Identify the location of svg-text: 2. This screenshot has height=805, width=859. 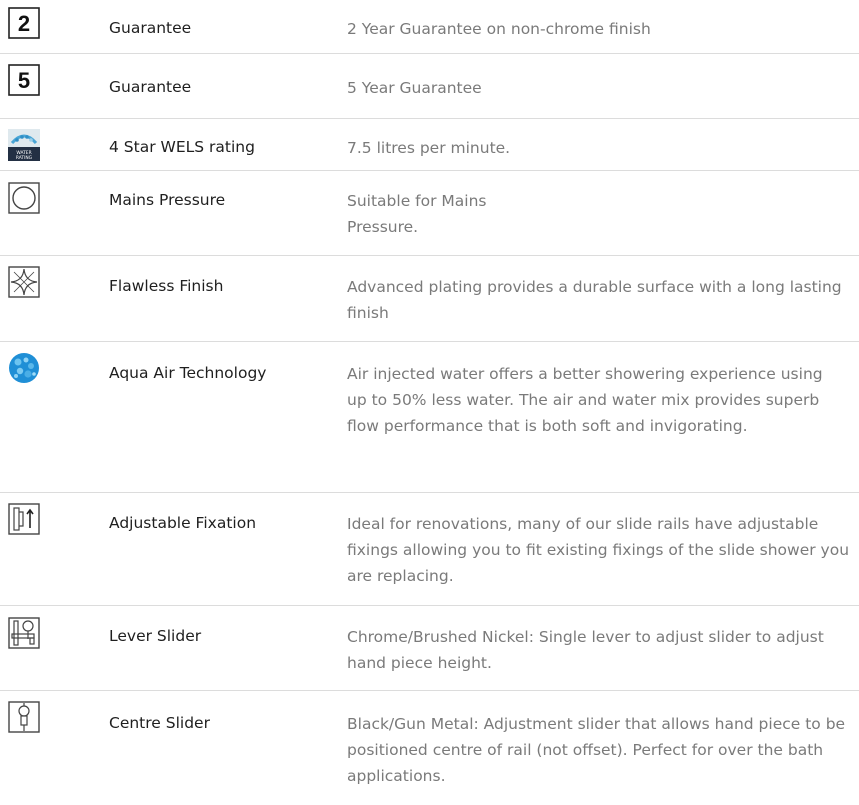
(24, 23).